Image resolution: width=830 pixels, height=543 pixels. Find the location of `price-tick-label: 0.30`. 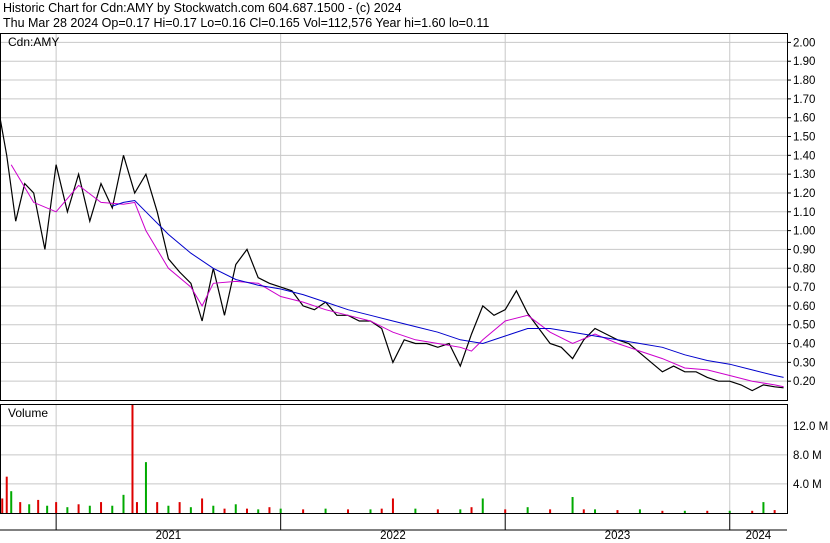

price-tick-label: 0.30 is located at coordinates (804, 363).